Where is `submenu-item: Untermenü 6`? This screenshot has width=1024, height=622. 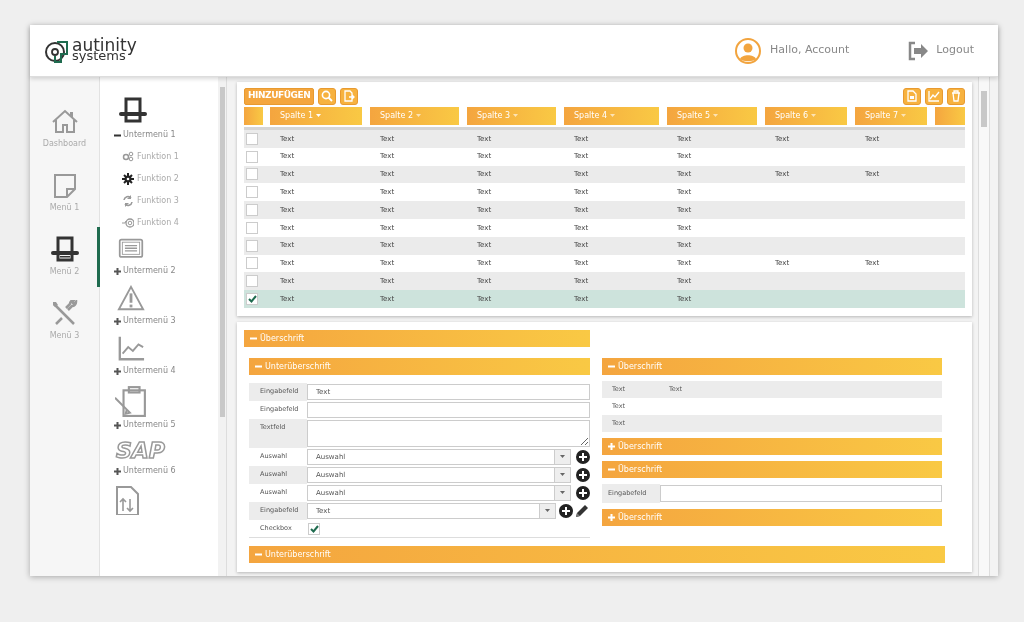
submenu-item: Untermenü 6 is located at coordinates (145, 471).